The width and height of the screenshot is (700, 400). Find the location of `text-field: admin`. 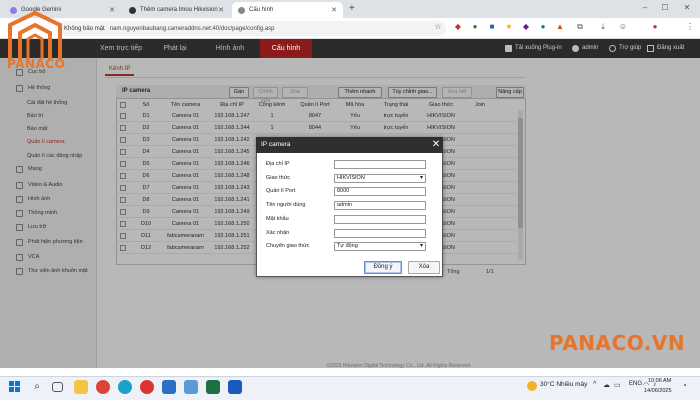

text-field: admin is located at coordinates (380, 205).